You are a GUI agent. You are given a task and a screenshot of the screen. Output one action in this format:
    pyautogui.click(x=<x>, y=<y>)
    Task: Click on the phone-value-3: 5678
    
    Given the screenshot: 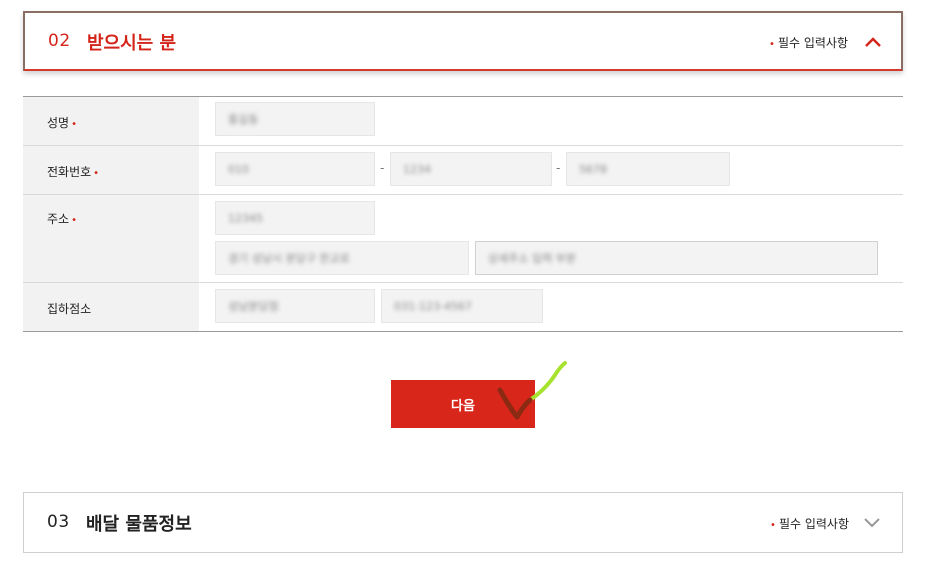 What is the action you would take?
    pyautogui.click(x=593, y=169)
    